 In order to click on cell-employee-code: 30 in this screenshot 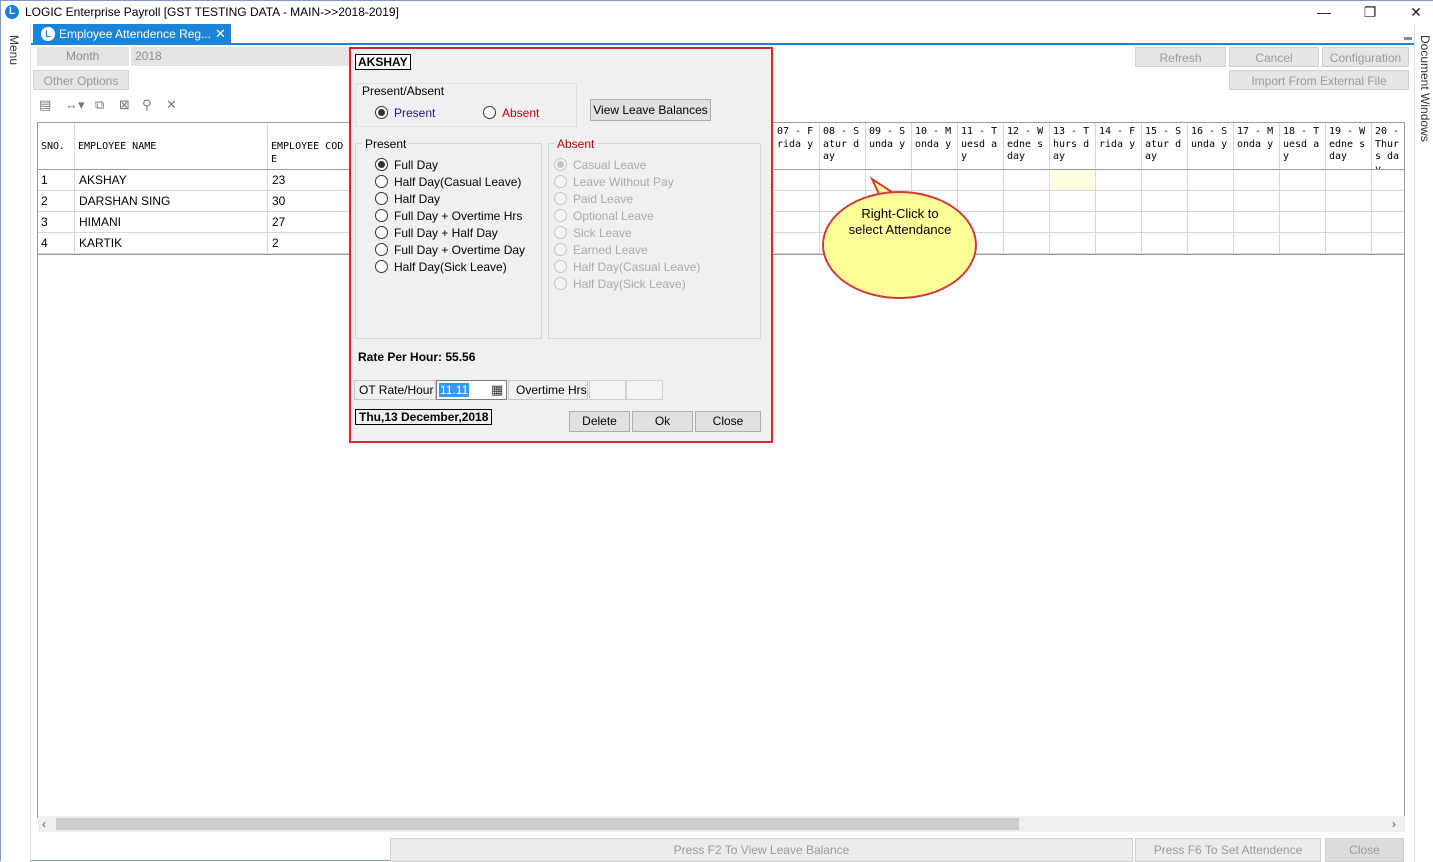, I will do `click(309, 201)`.